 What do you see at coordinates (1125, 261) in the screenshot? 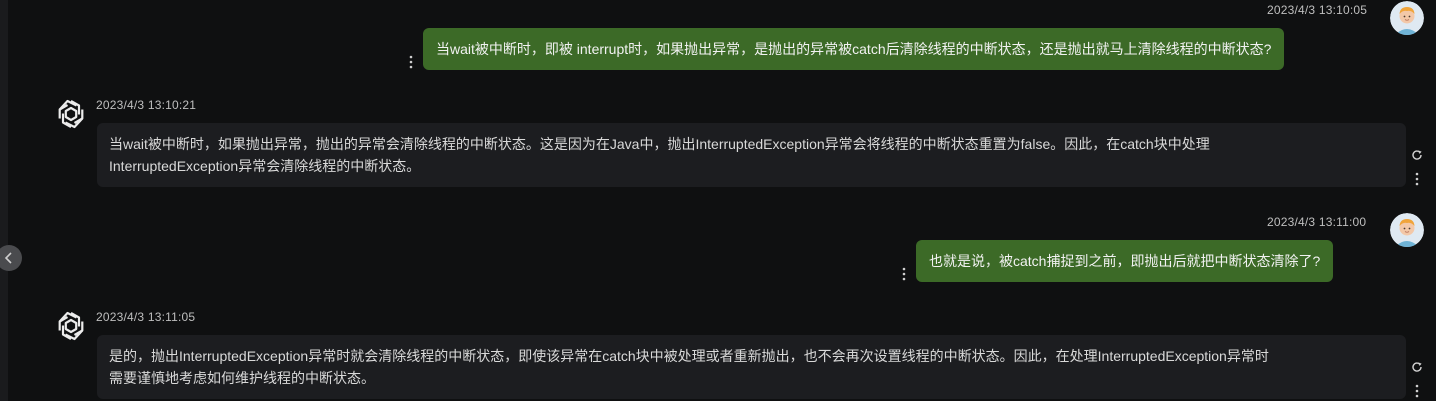
I see `user-message-bubble: 也就是说，被catch捕捉到之前，即抛出后就把中断状态清除了?` at bounding box center [1125, 261].